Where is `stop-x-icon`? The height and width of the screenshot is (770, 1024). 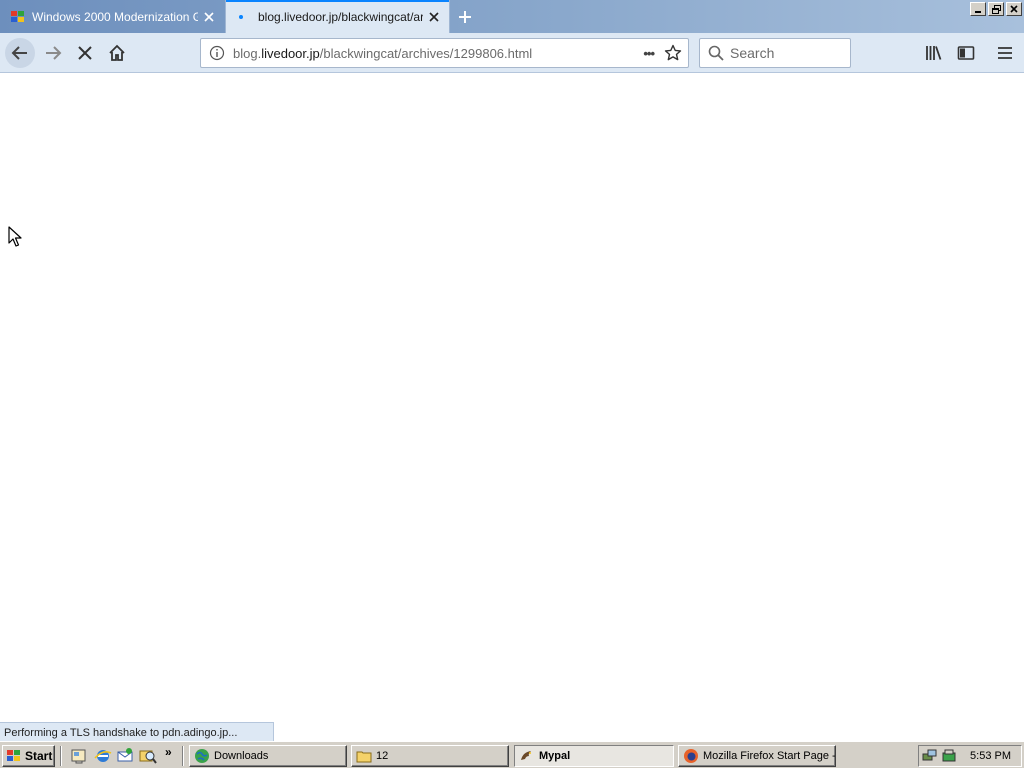 stop-x-icon is located at coordinates (85, 53).